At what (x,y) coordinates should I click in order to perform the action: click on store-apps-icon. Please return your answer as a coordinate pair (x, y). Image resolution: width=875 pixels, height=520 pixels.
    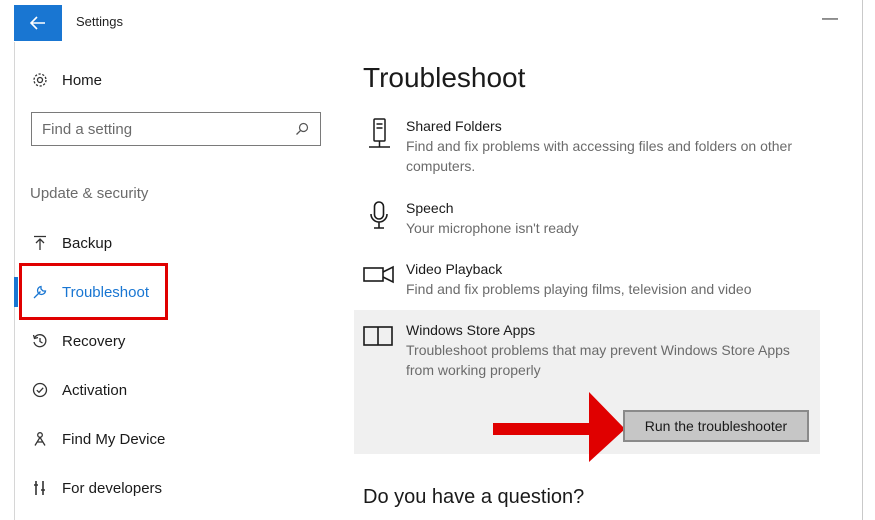
    Looking at the image, I should click on (379, 339).